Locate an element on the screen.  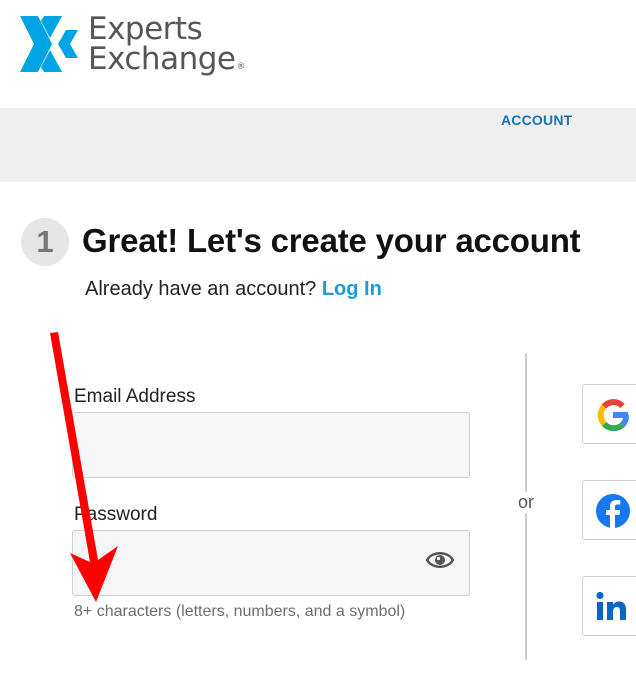
facebook-signup-button is located at coordinates (609, 510).